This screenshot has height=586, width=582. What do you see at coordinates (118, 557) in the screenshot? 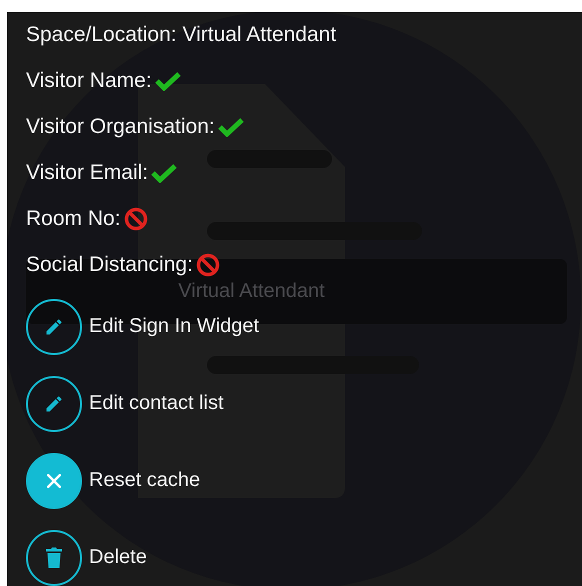
I see `action-link: Delete` at bounding box center [118, 557].